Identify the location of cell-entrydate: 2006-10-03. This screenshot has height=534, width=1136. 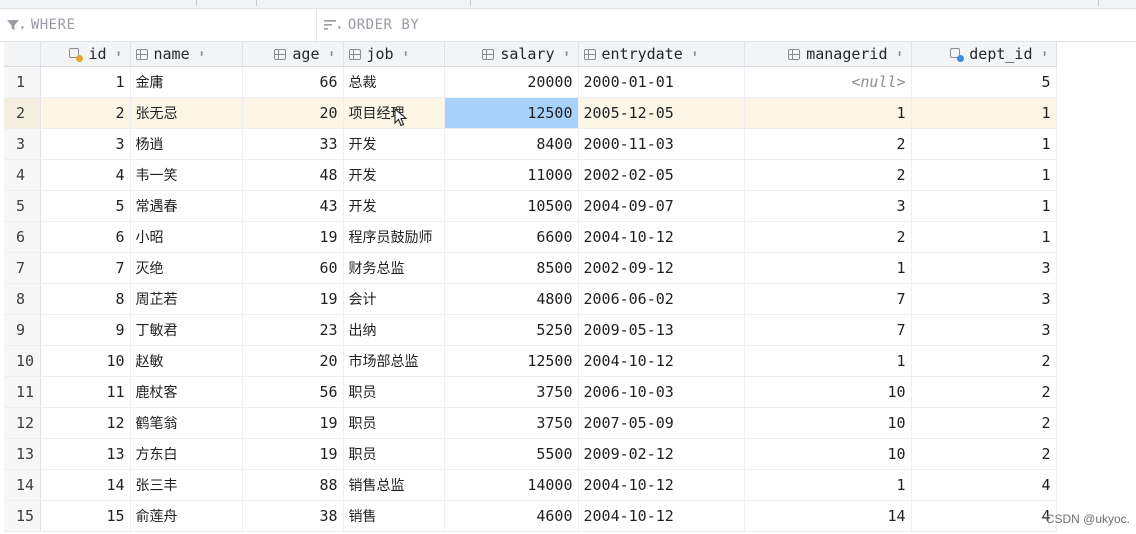
(661, 392).